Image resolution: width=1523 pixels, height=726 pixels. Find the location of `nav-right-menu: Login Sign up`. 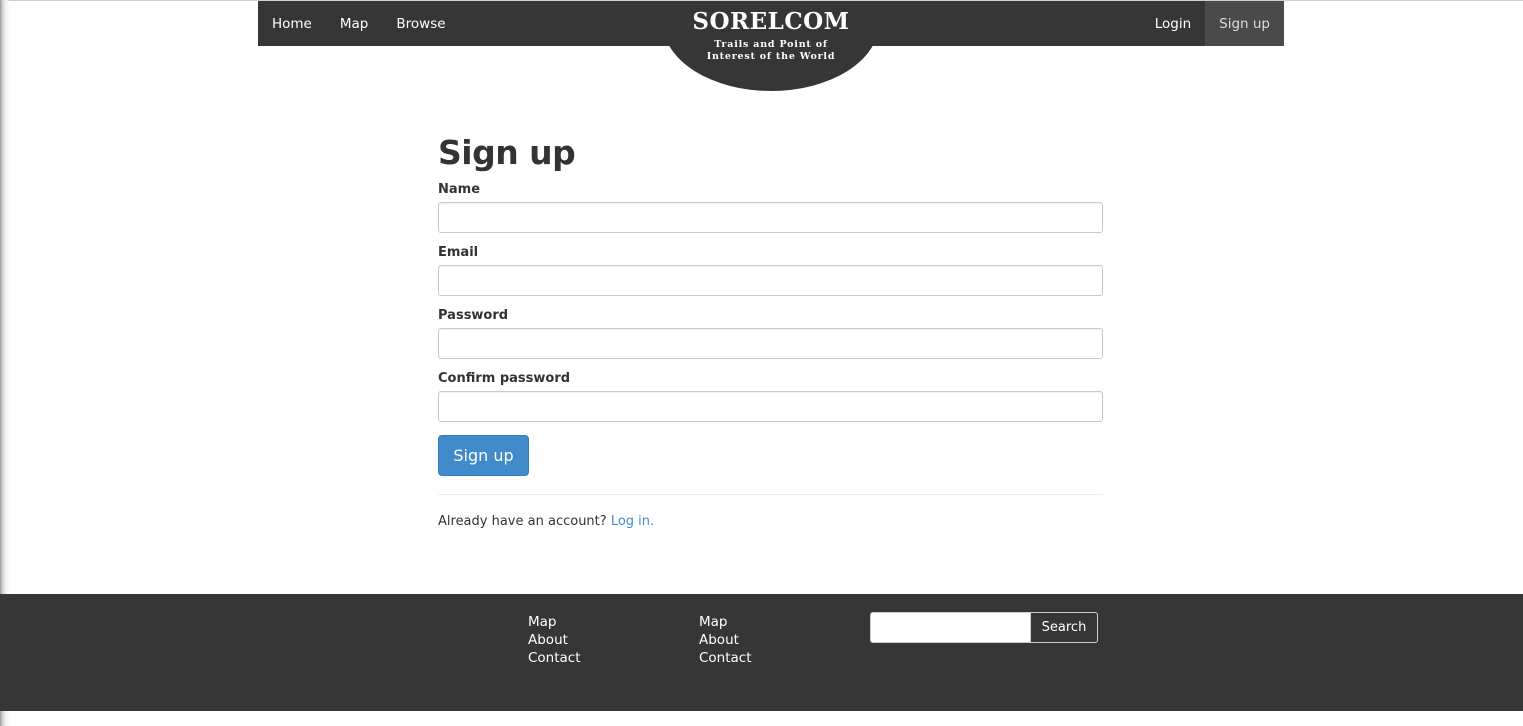

nav-right-menu: Login Sign up is located at coordinates (1212, 23).